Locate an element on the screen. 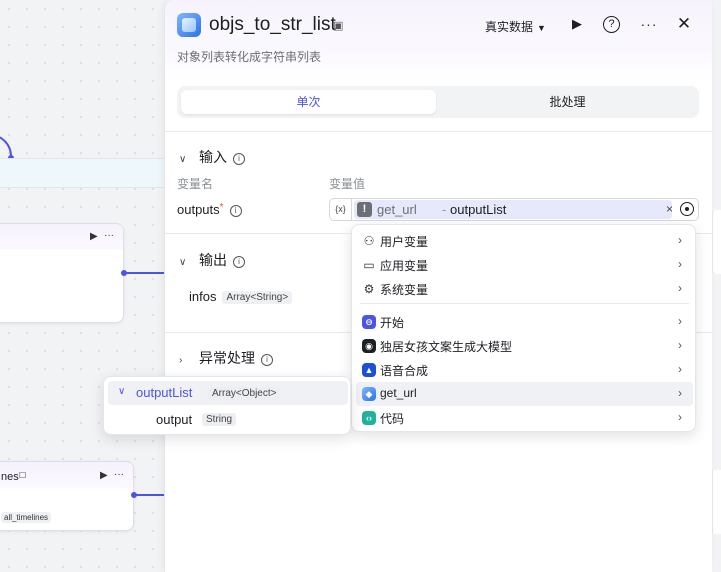  child-var-name: output is located at coordinates (174, 419).